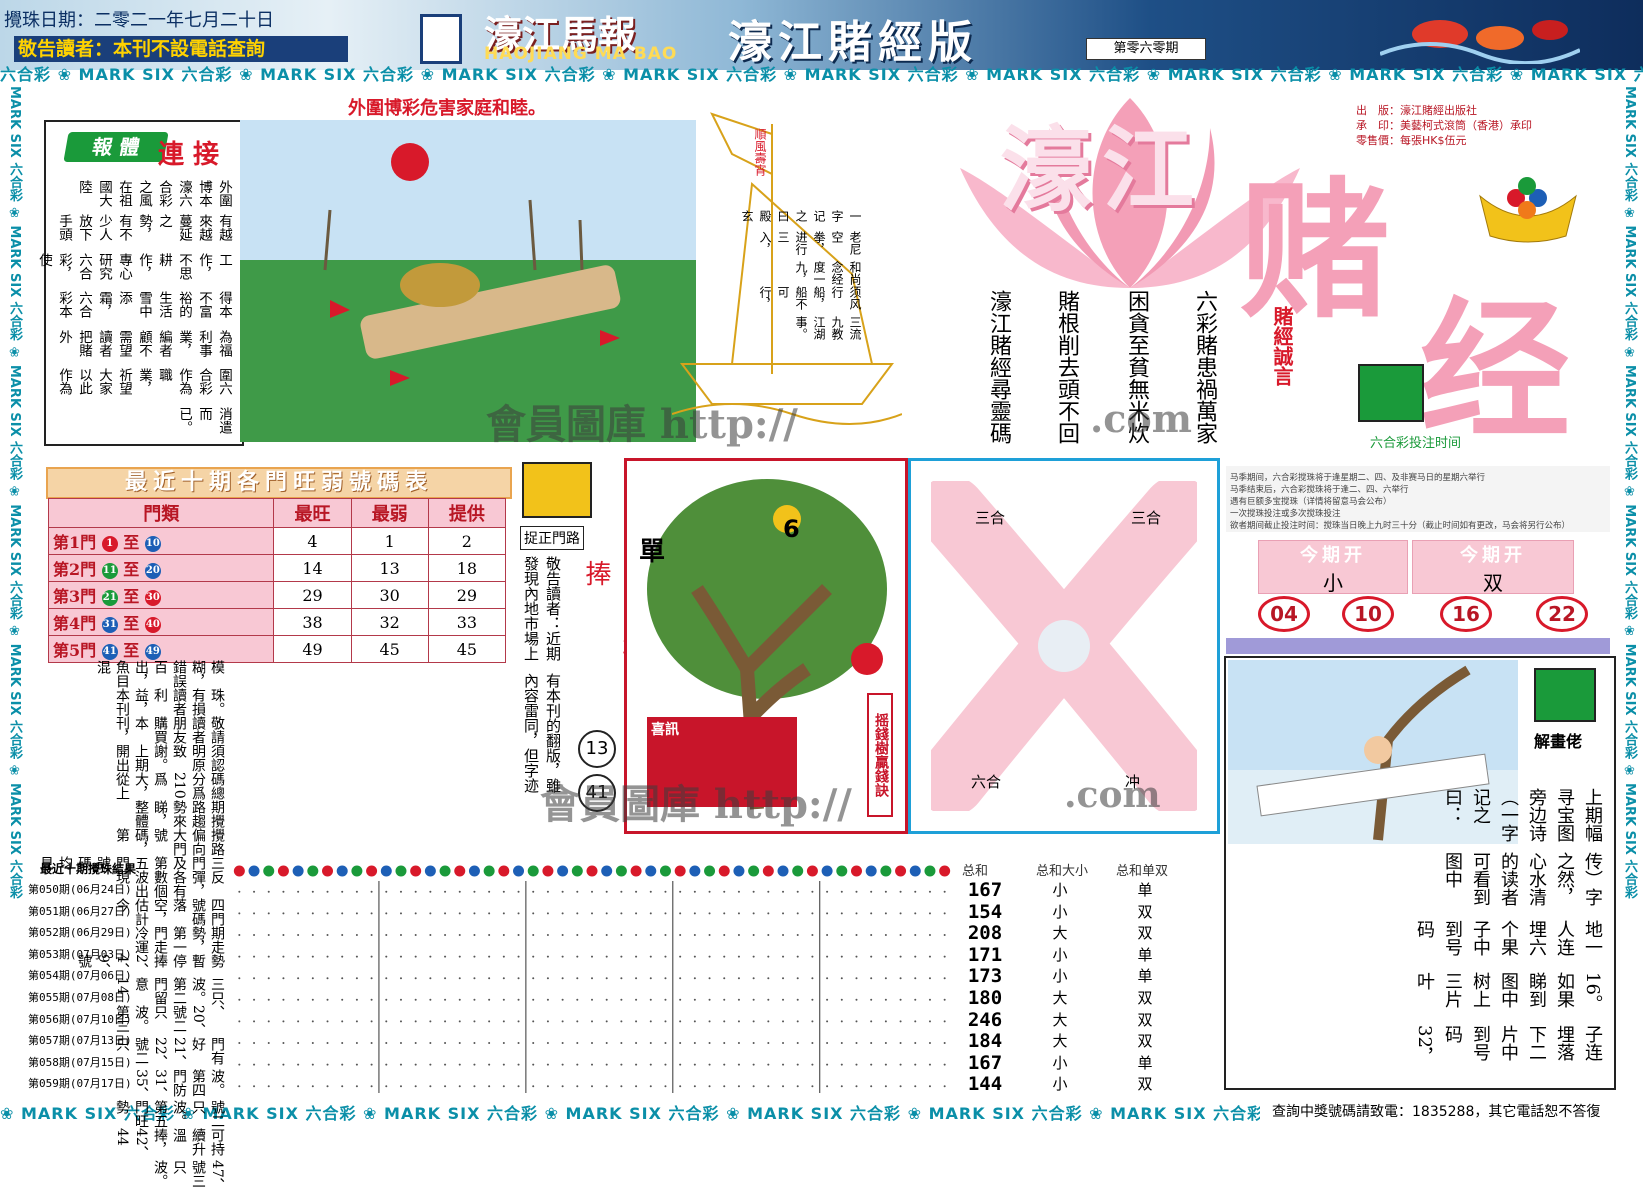 Image resolution: width=1643 pixels, height=1192 pixels. Describe the element at coordinates (80, 889) in the screenshot. I see `result-row: 第050期(06月24日)` at that location.